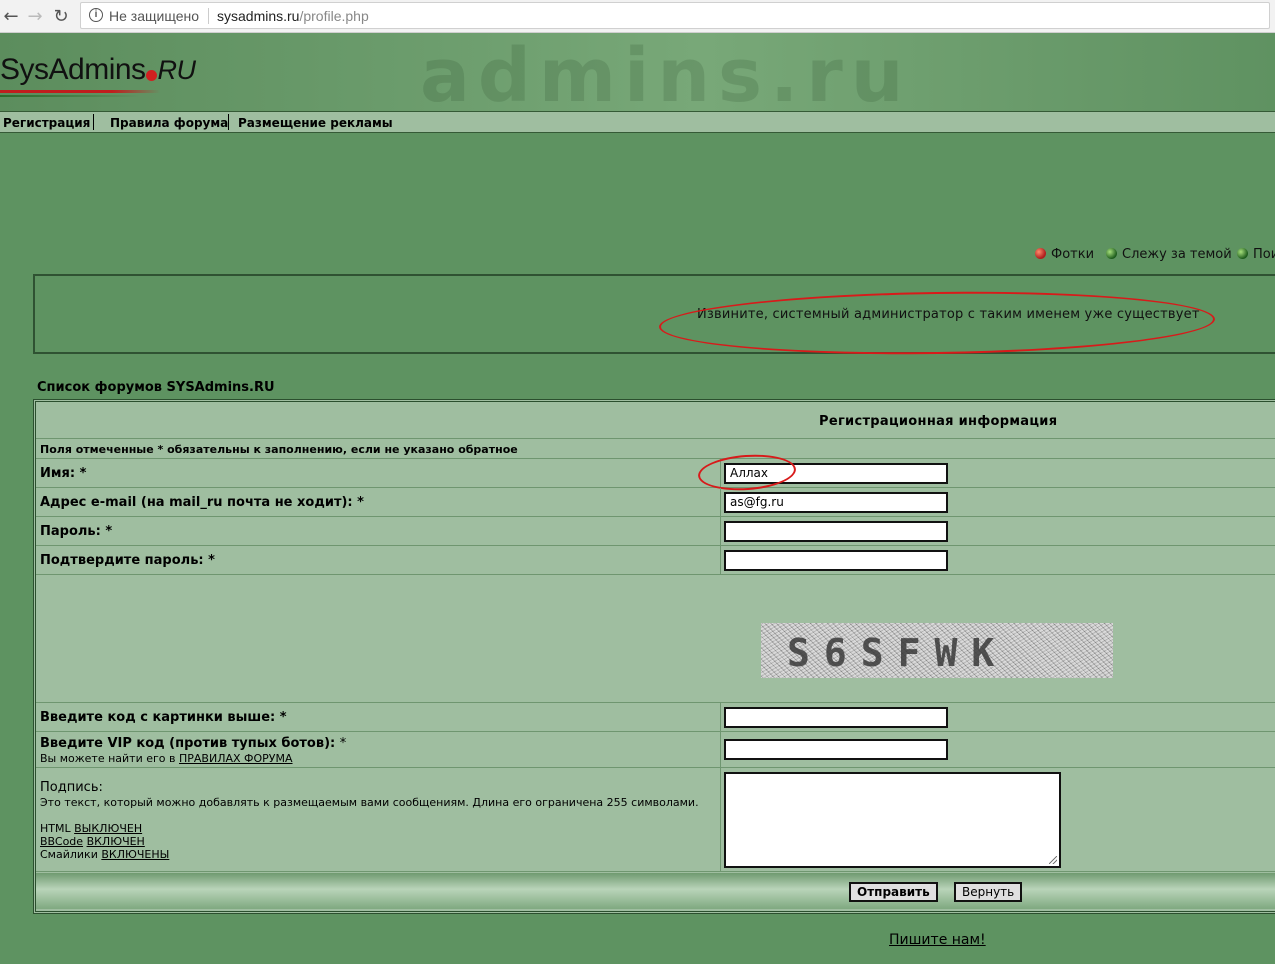 This screenshot has height=964, width=1275. What do you see at coordinates (76, 531) in the screenshot?
I see `password-label: Пароль: *` at bounding box center [76, 531].